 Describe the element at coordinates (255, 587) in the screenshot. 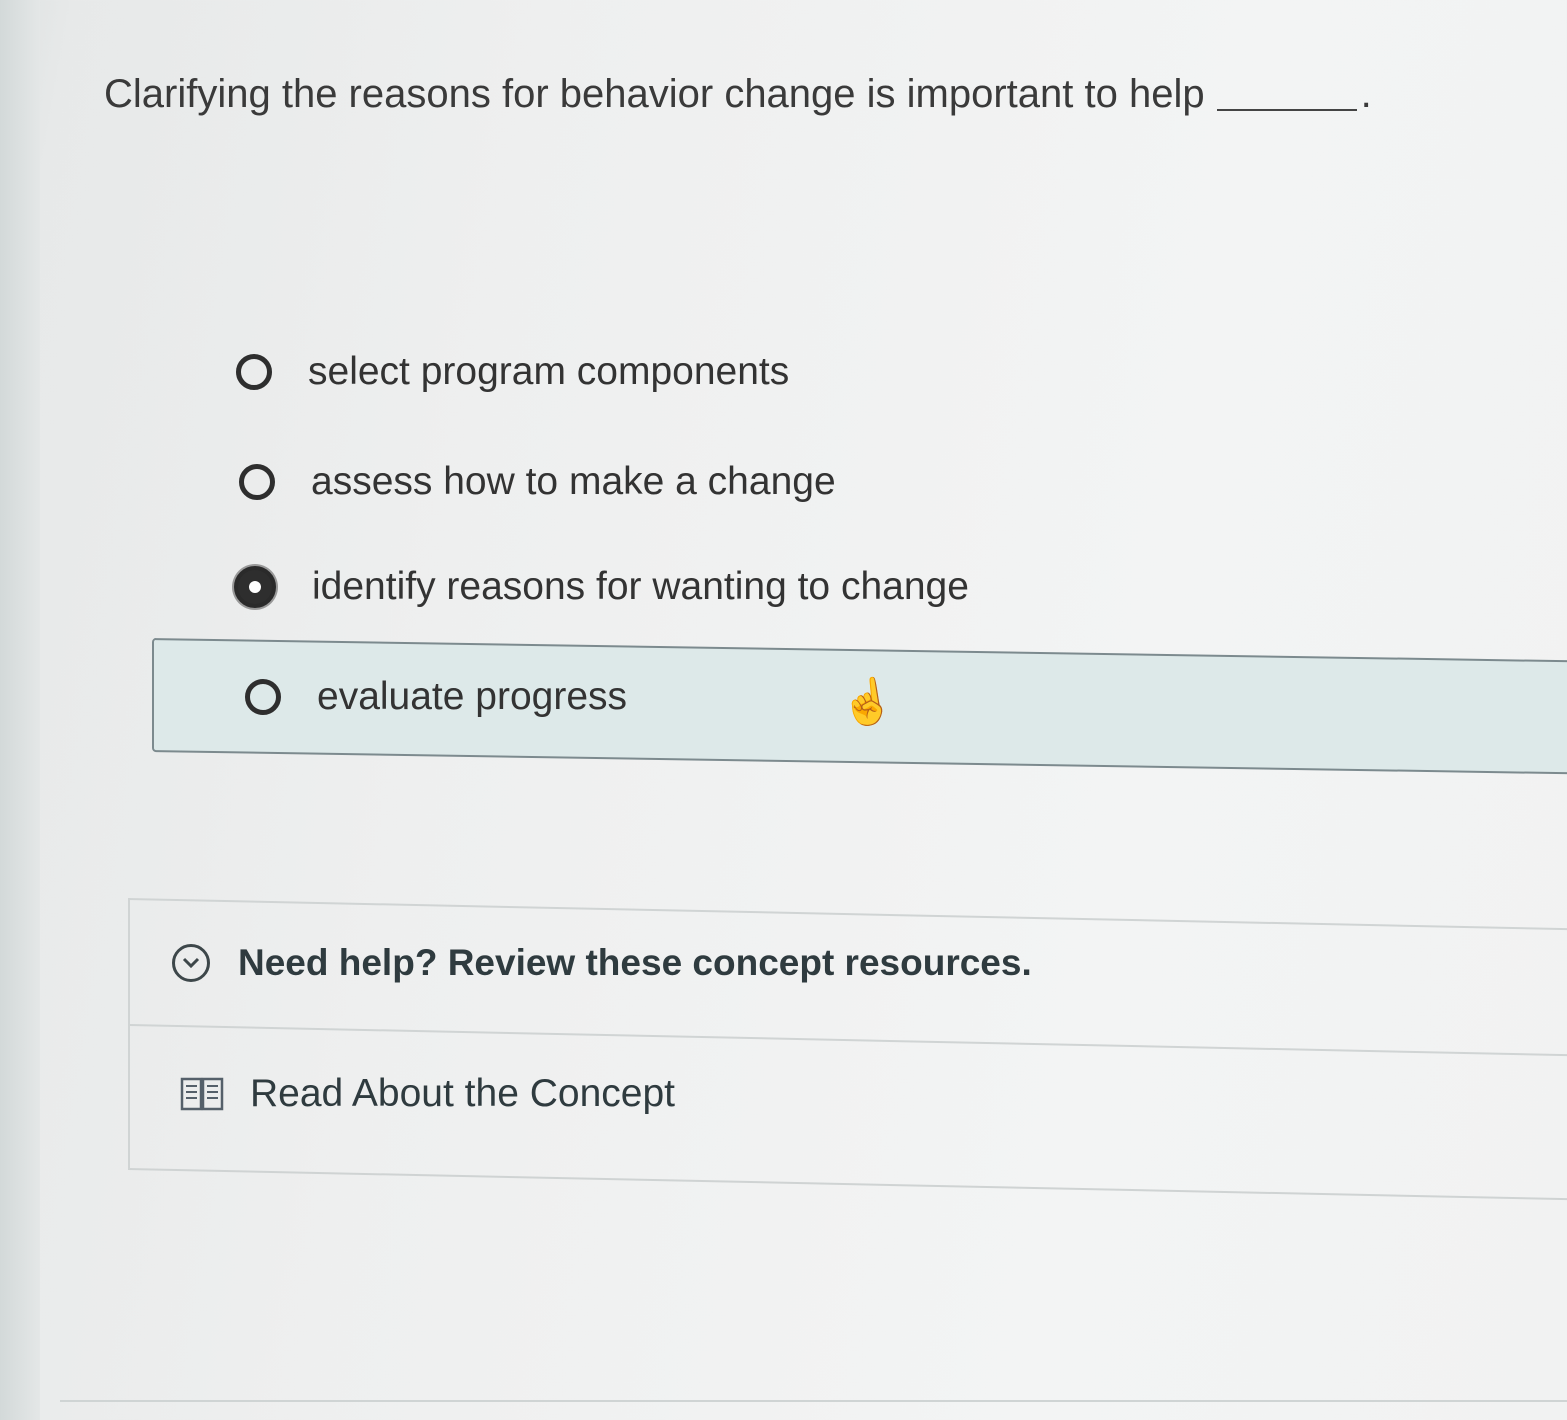

I see `radio-button-selected-icon` at that location.